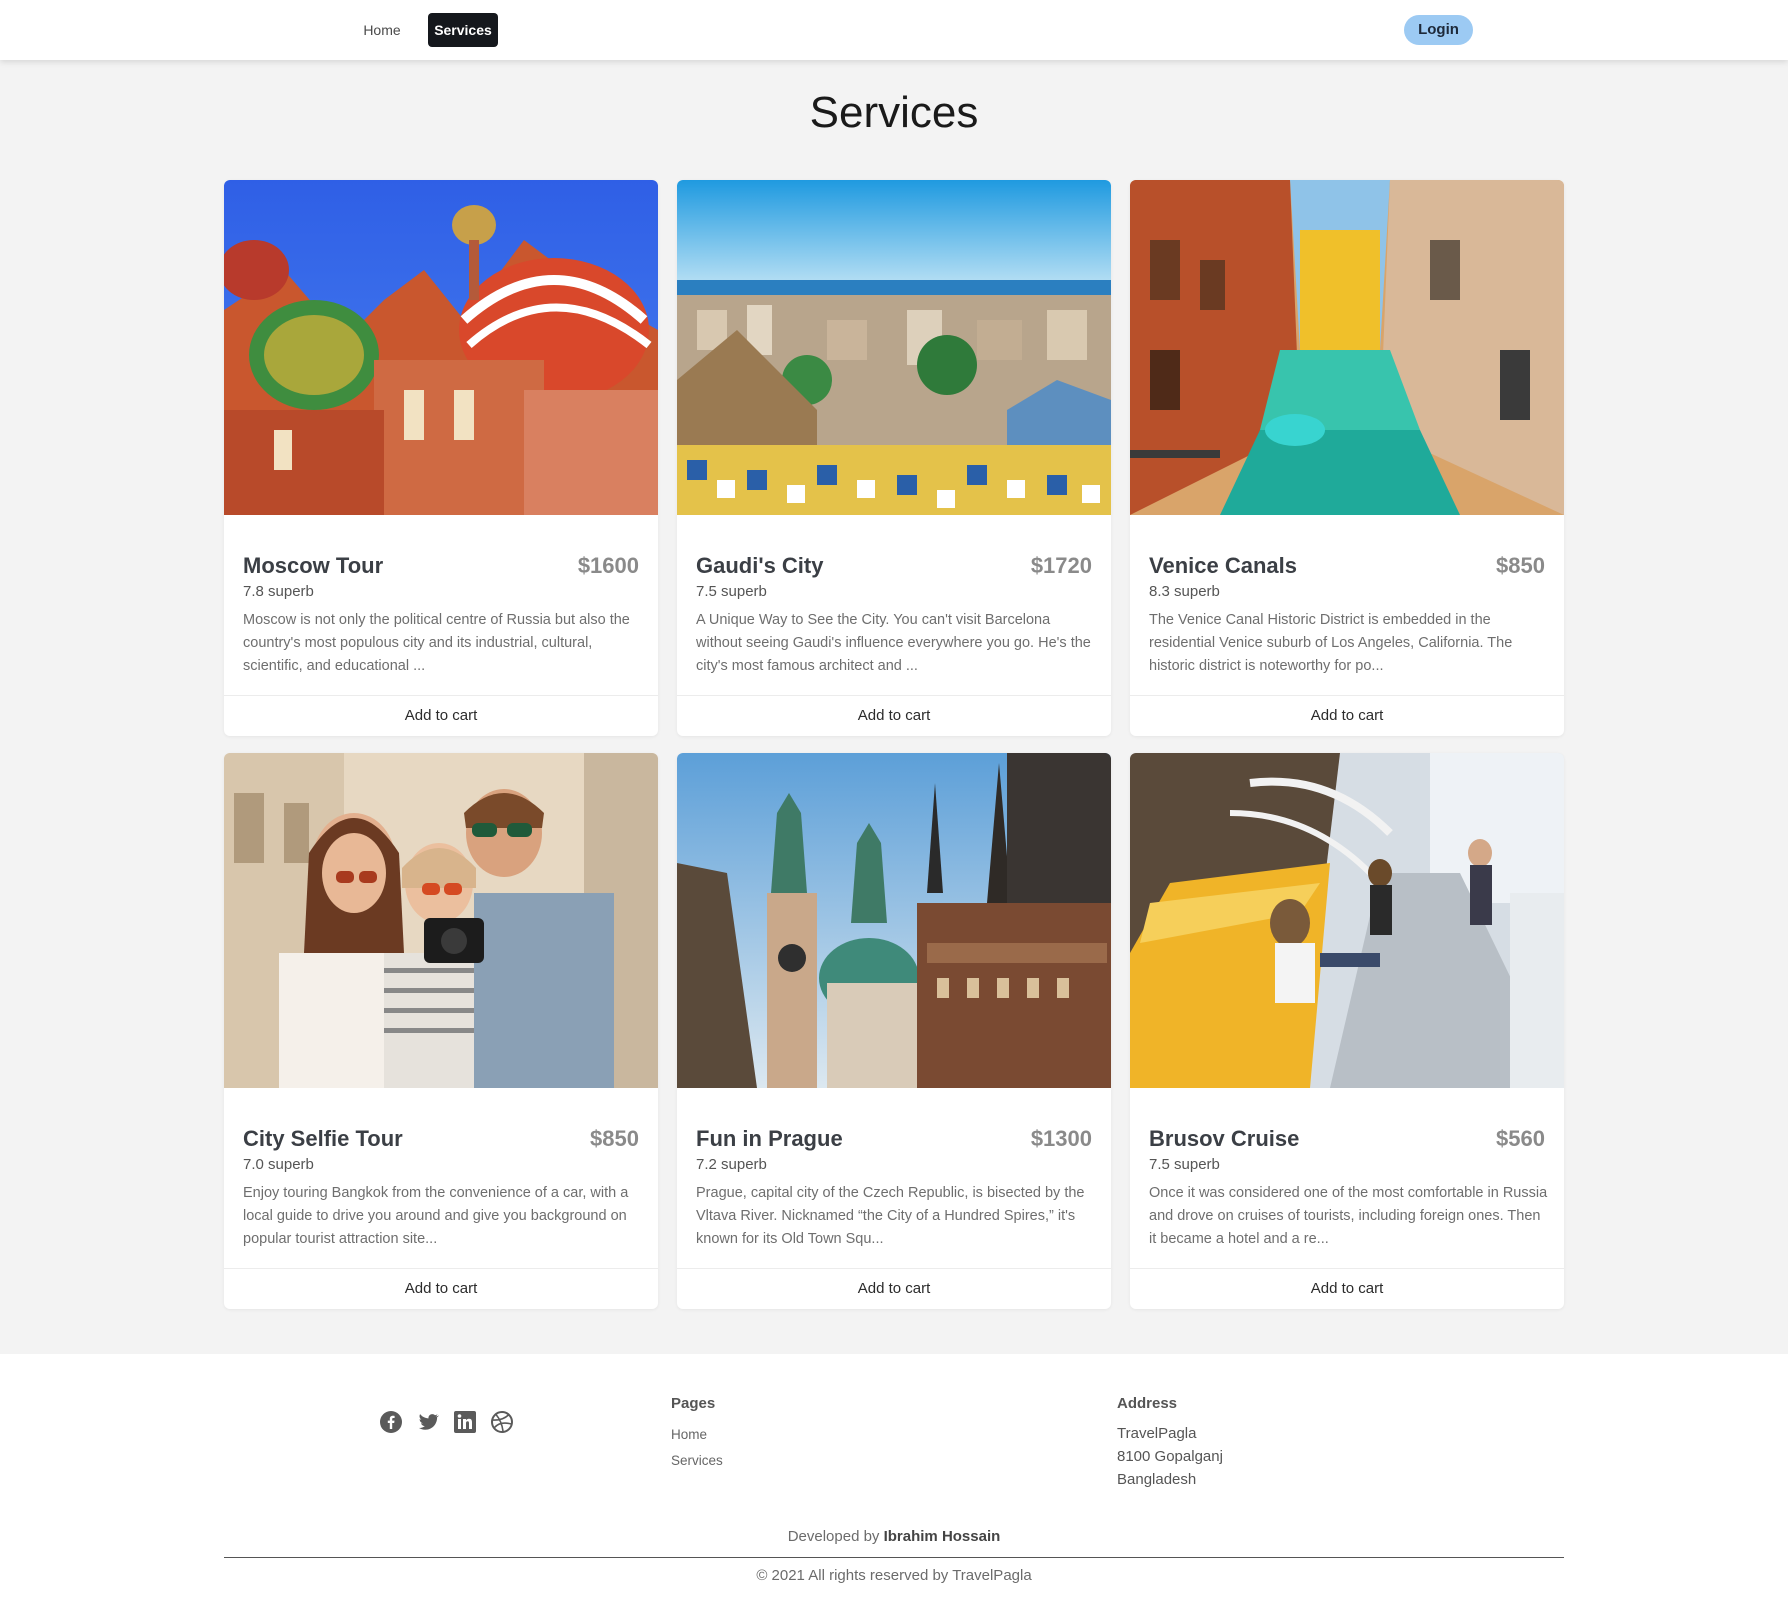  What do you see at coordinates (502, 1422) in the screenshot?
I see `dribbble-icon` at bounding box center [502, 1422].